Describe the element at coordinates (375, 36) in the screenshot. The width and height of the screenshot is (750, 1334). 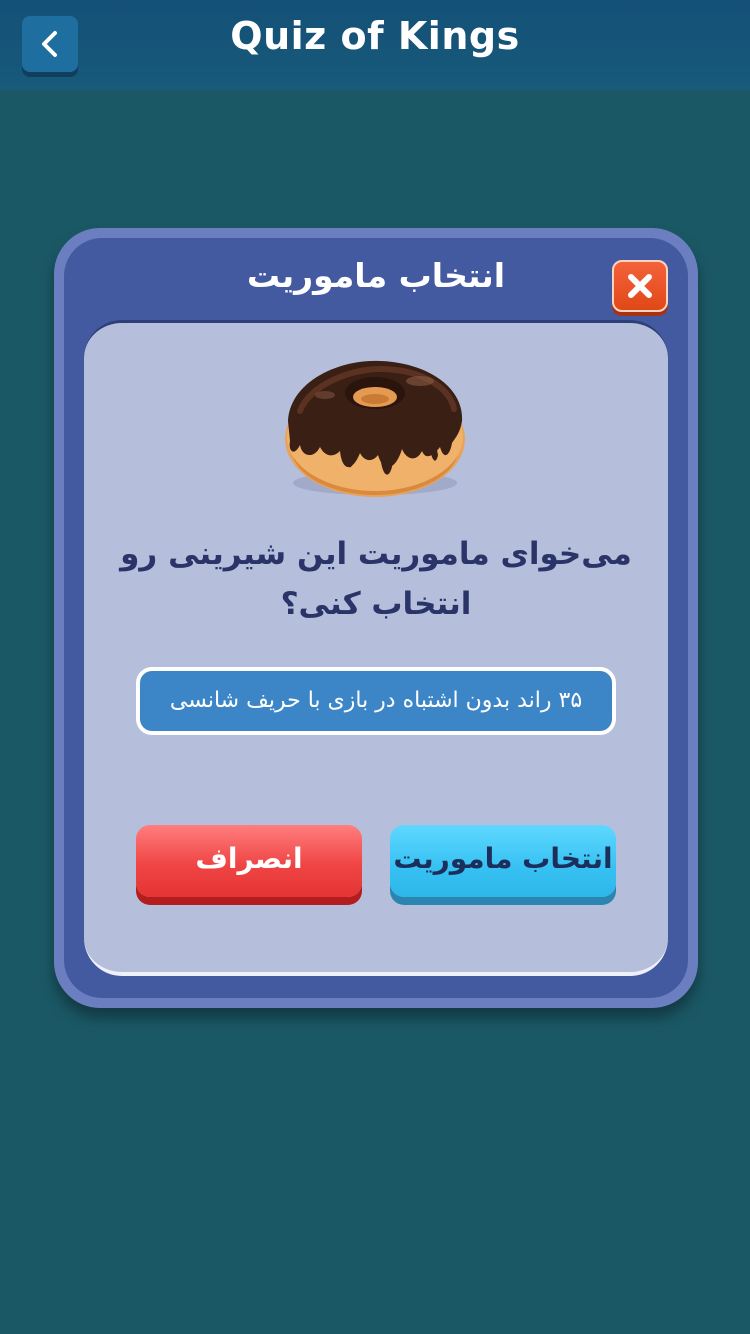
I see `app-title: Quiz of Kings` at that location.